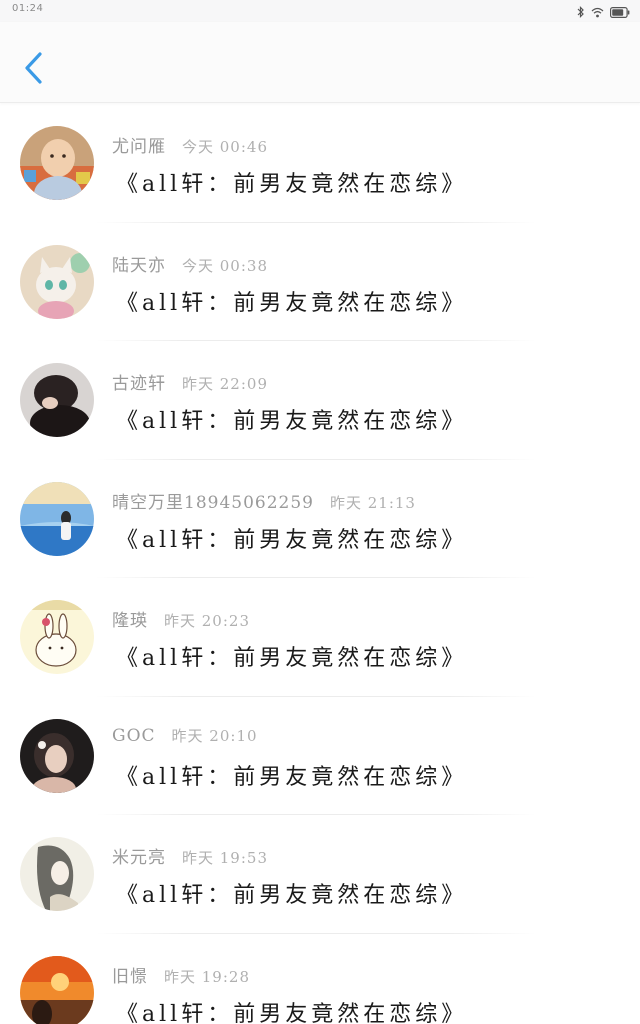  I want to click on comment-row: 旧憬 昨天 19:28 《all轩：前男友竟然在恋综》, so click(320, 979).